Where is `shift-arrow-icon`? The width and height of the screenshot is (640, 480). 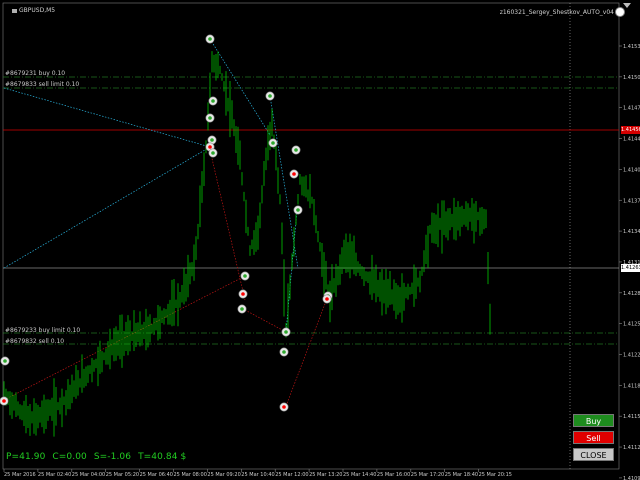
shift-arrow-icon is located at coordinates (627, 5).